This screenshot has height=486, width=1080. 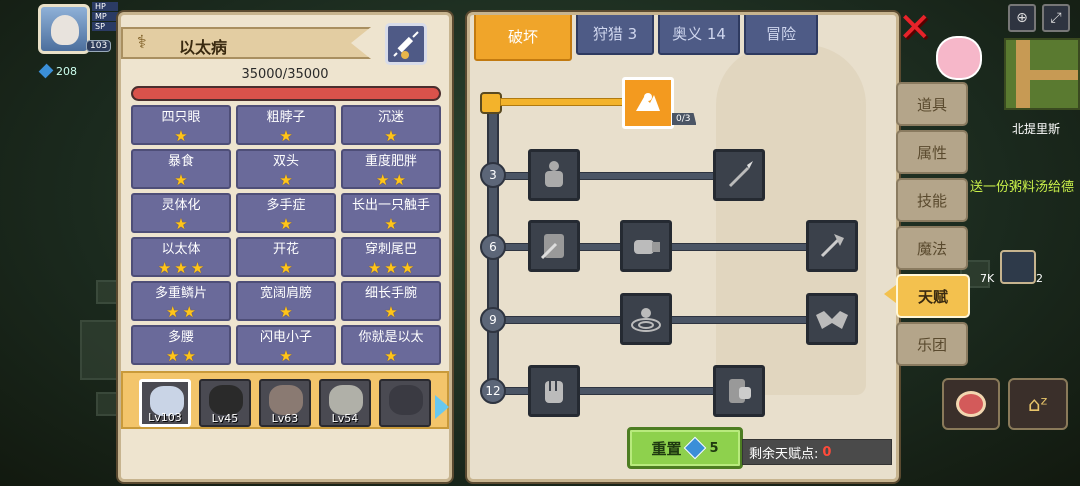 What do you see at coordinates (442, 407) in the screenshot?
I see `next-arrow-icon` at bounding box center [442, 407].